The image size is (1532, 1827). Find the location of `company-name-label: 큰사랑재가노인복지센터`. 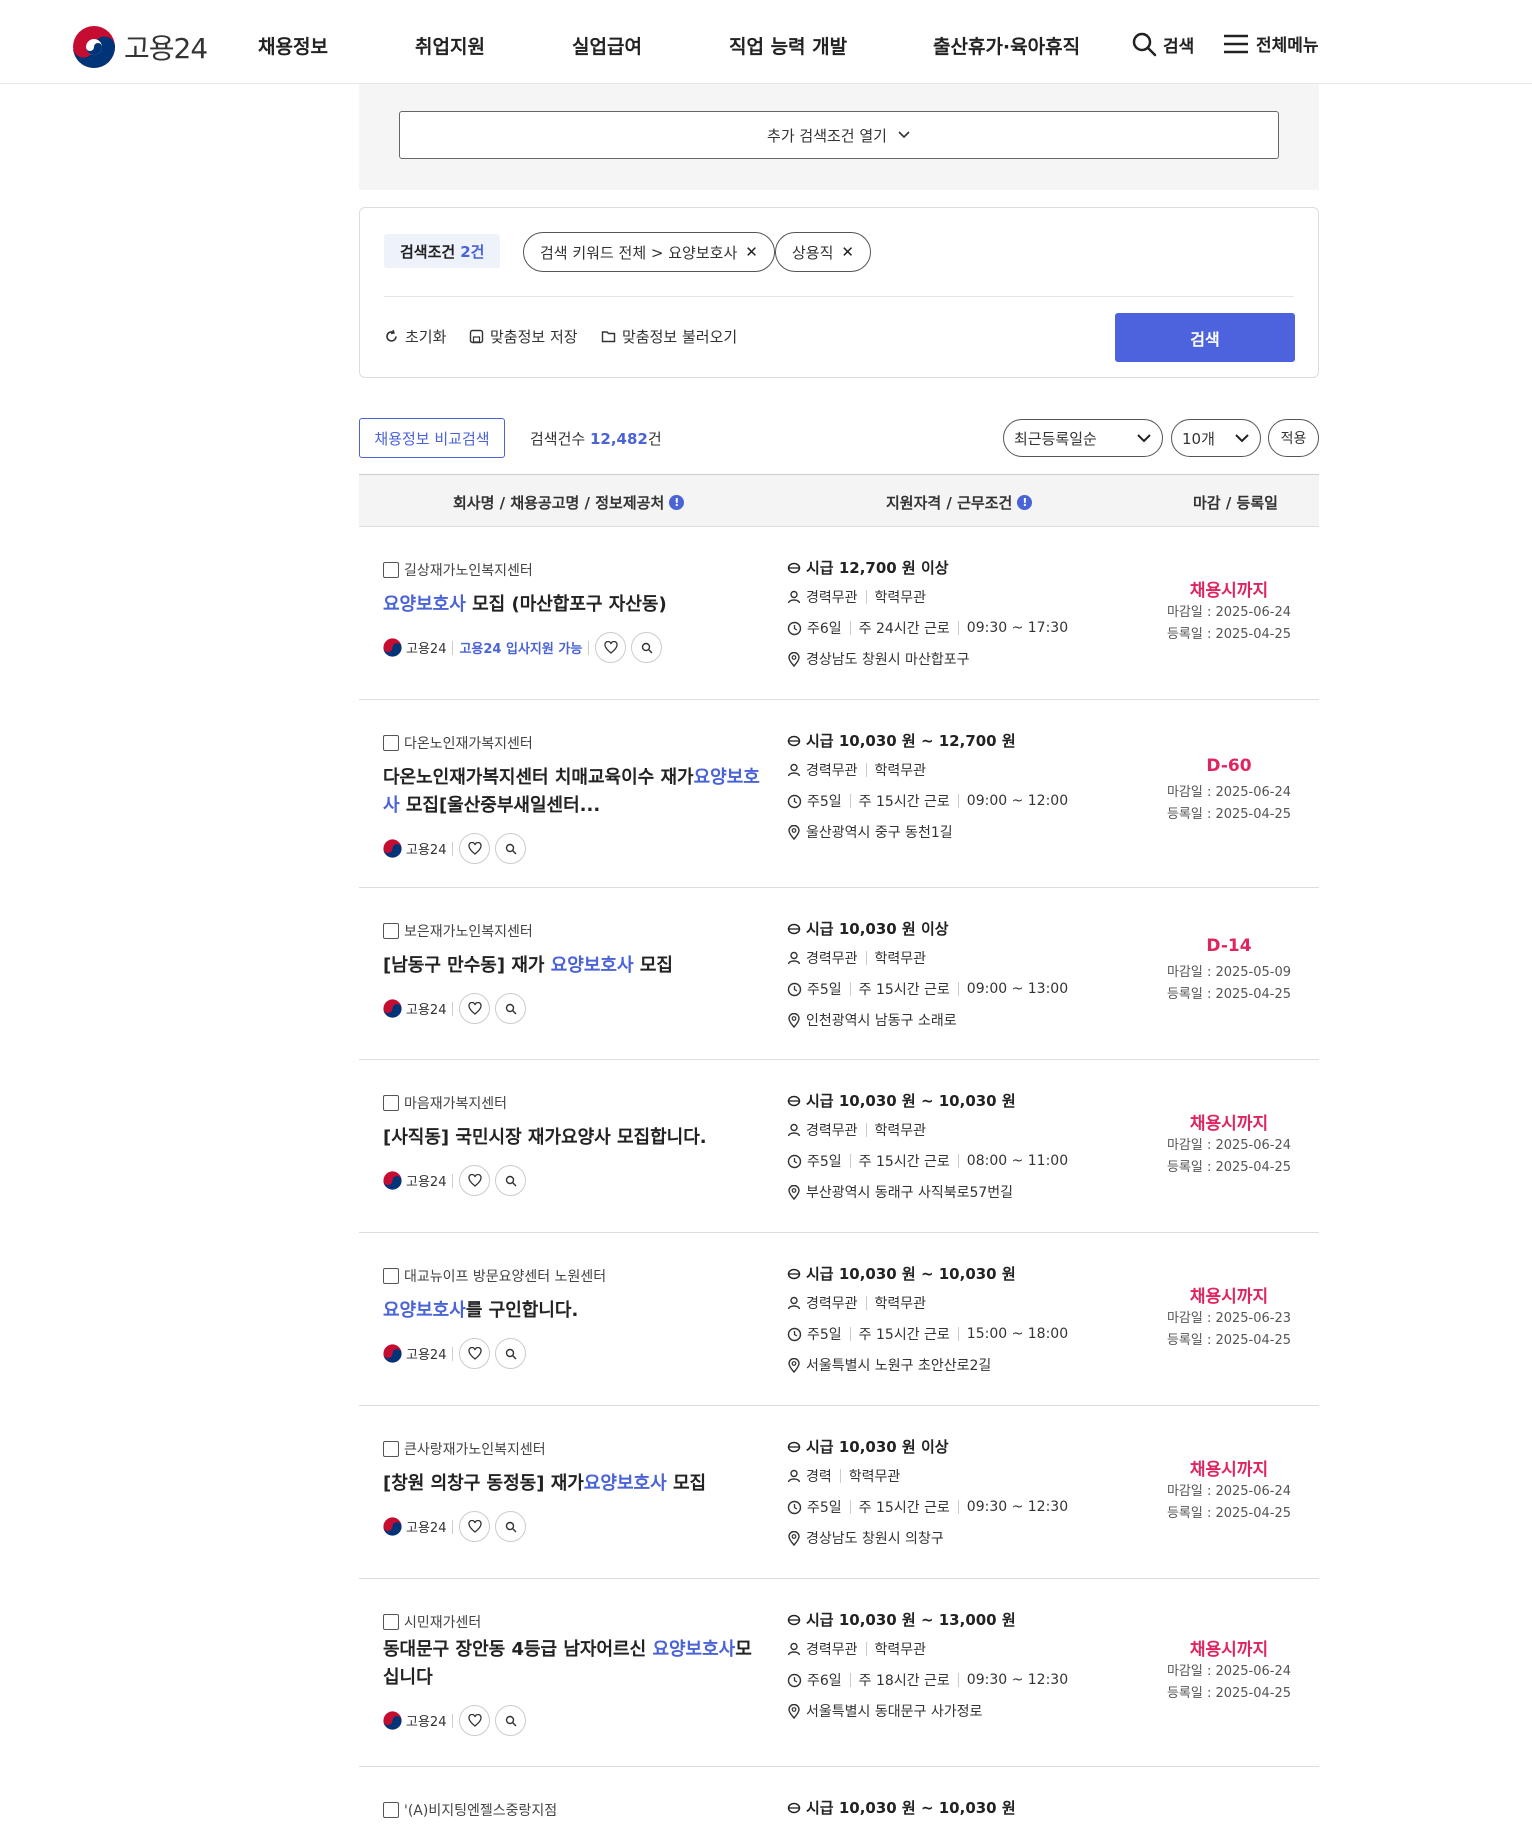

company-name-label: 큰사랑재가노인복지센터 is located at coordinates (475, 1449).